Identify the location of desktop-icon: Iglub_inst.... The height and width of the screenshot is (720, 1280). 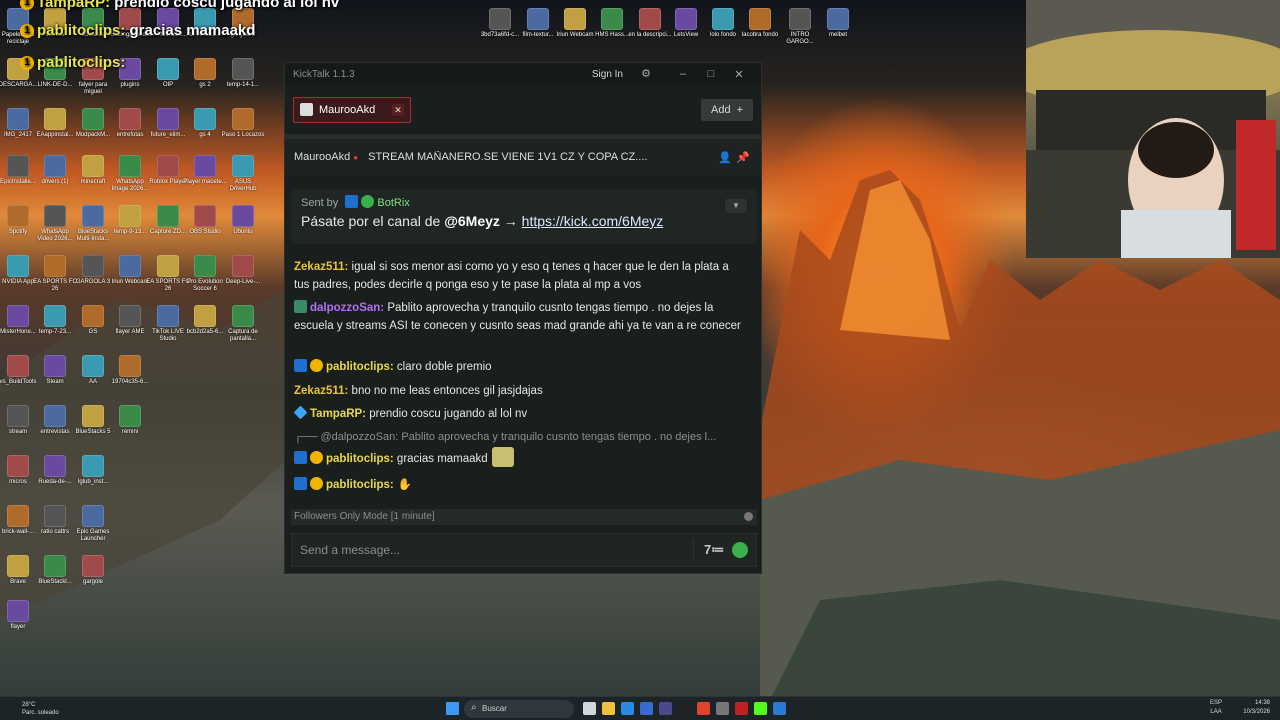
(93, 470).